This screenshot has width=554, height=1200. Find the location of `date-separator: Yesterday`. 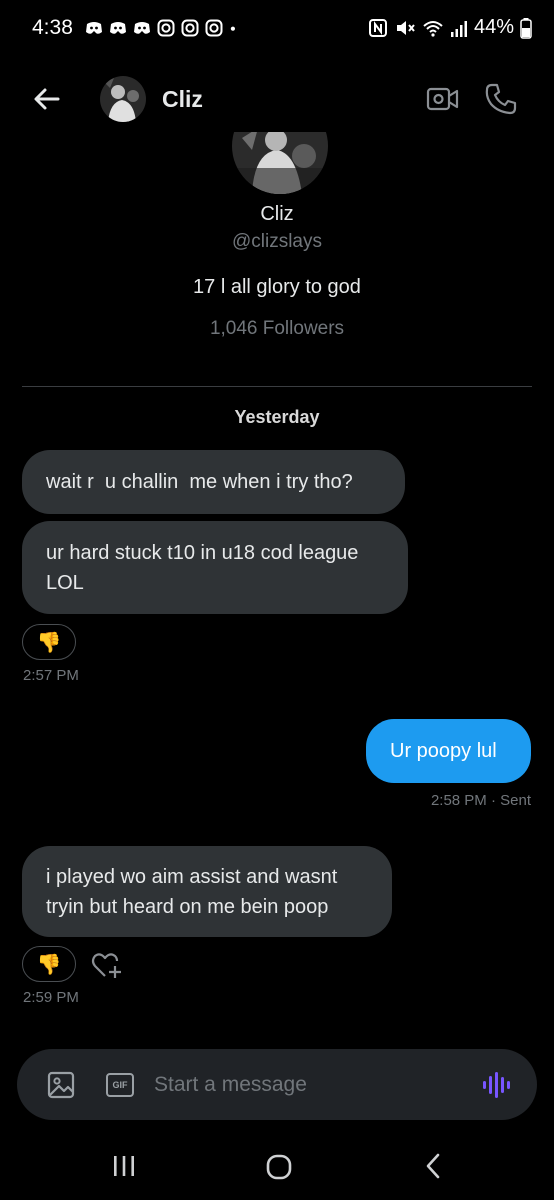

date-separator: Yesterday is located at coordinates (277, 417).